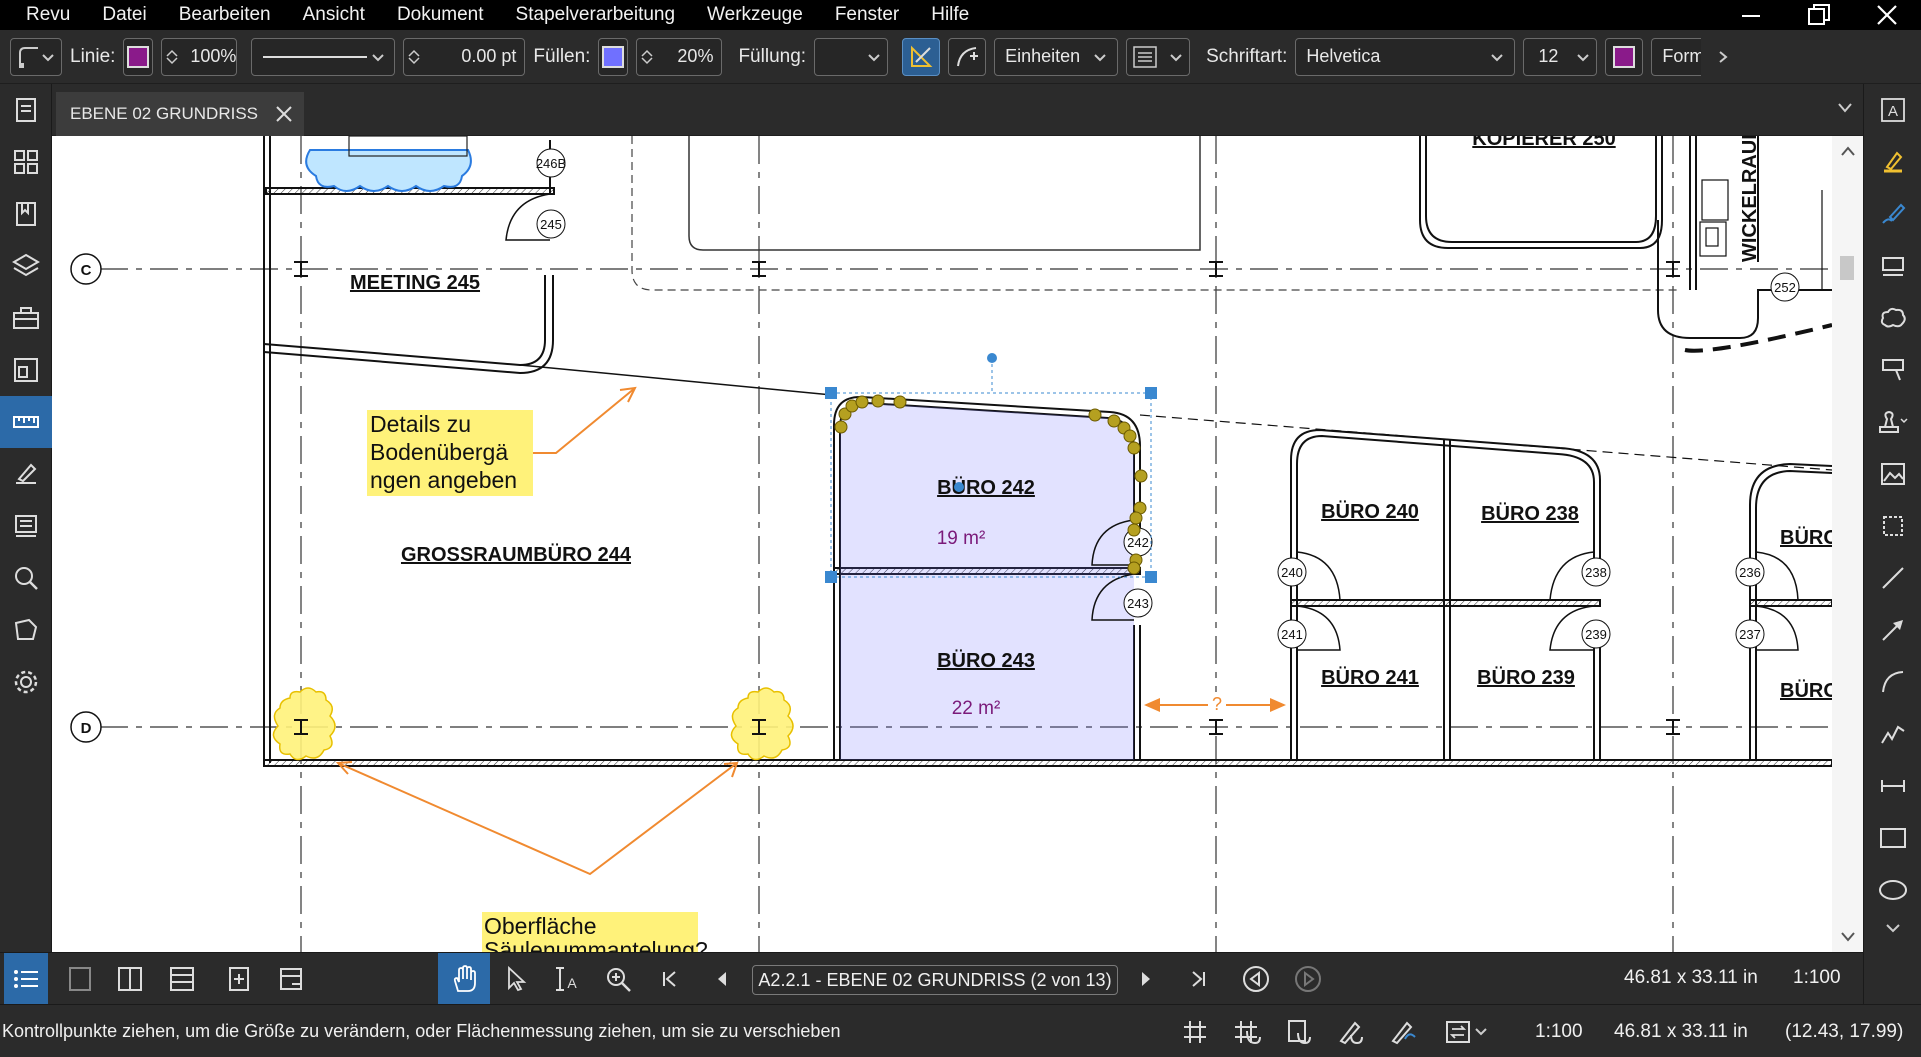 This screenshot has height=1057, width=1921. What do you see at coordinates (26, 266) in the screenshot?
I see `layers-tab` at bounding box center [26, 266].